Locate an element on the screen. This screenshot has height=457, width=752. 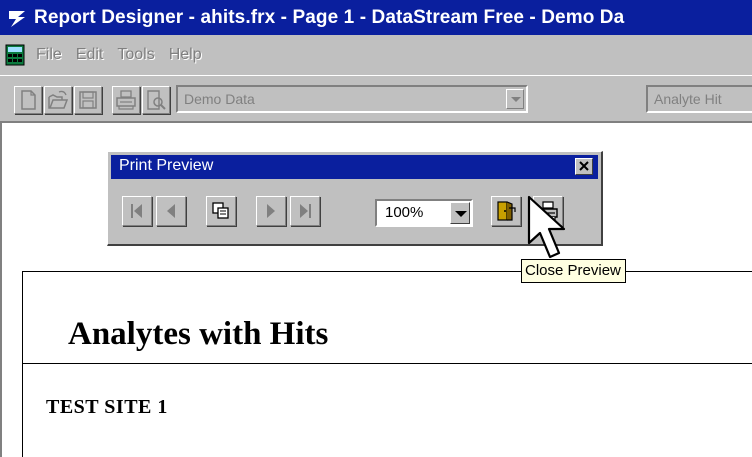
cursor-icon is located at coordinates (546, 227).